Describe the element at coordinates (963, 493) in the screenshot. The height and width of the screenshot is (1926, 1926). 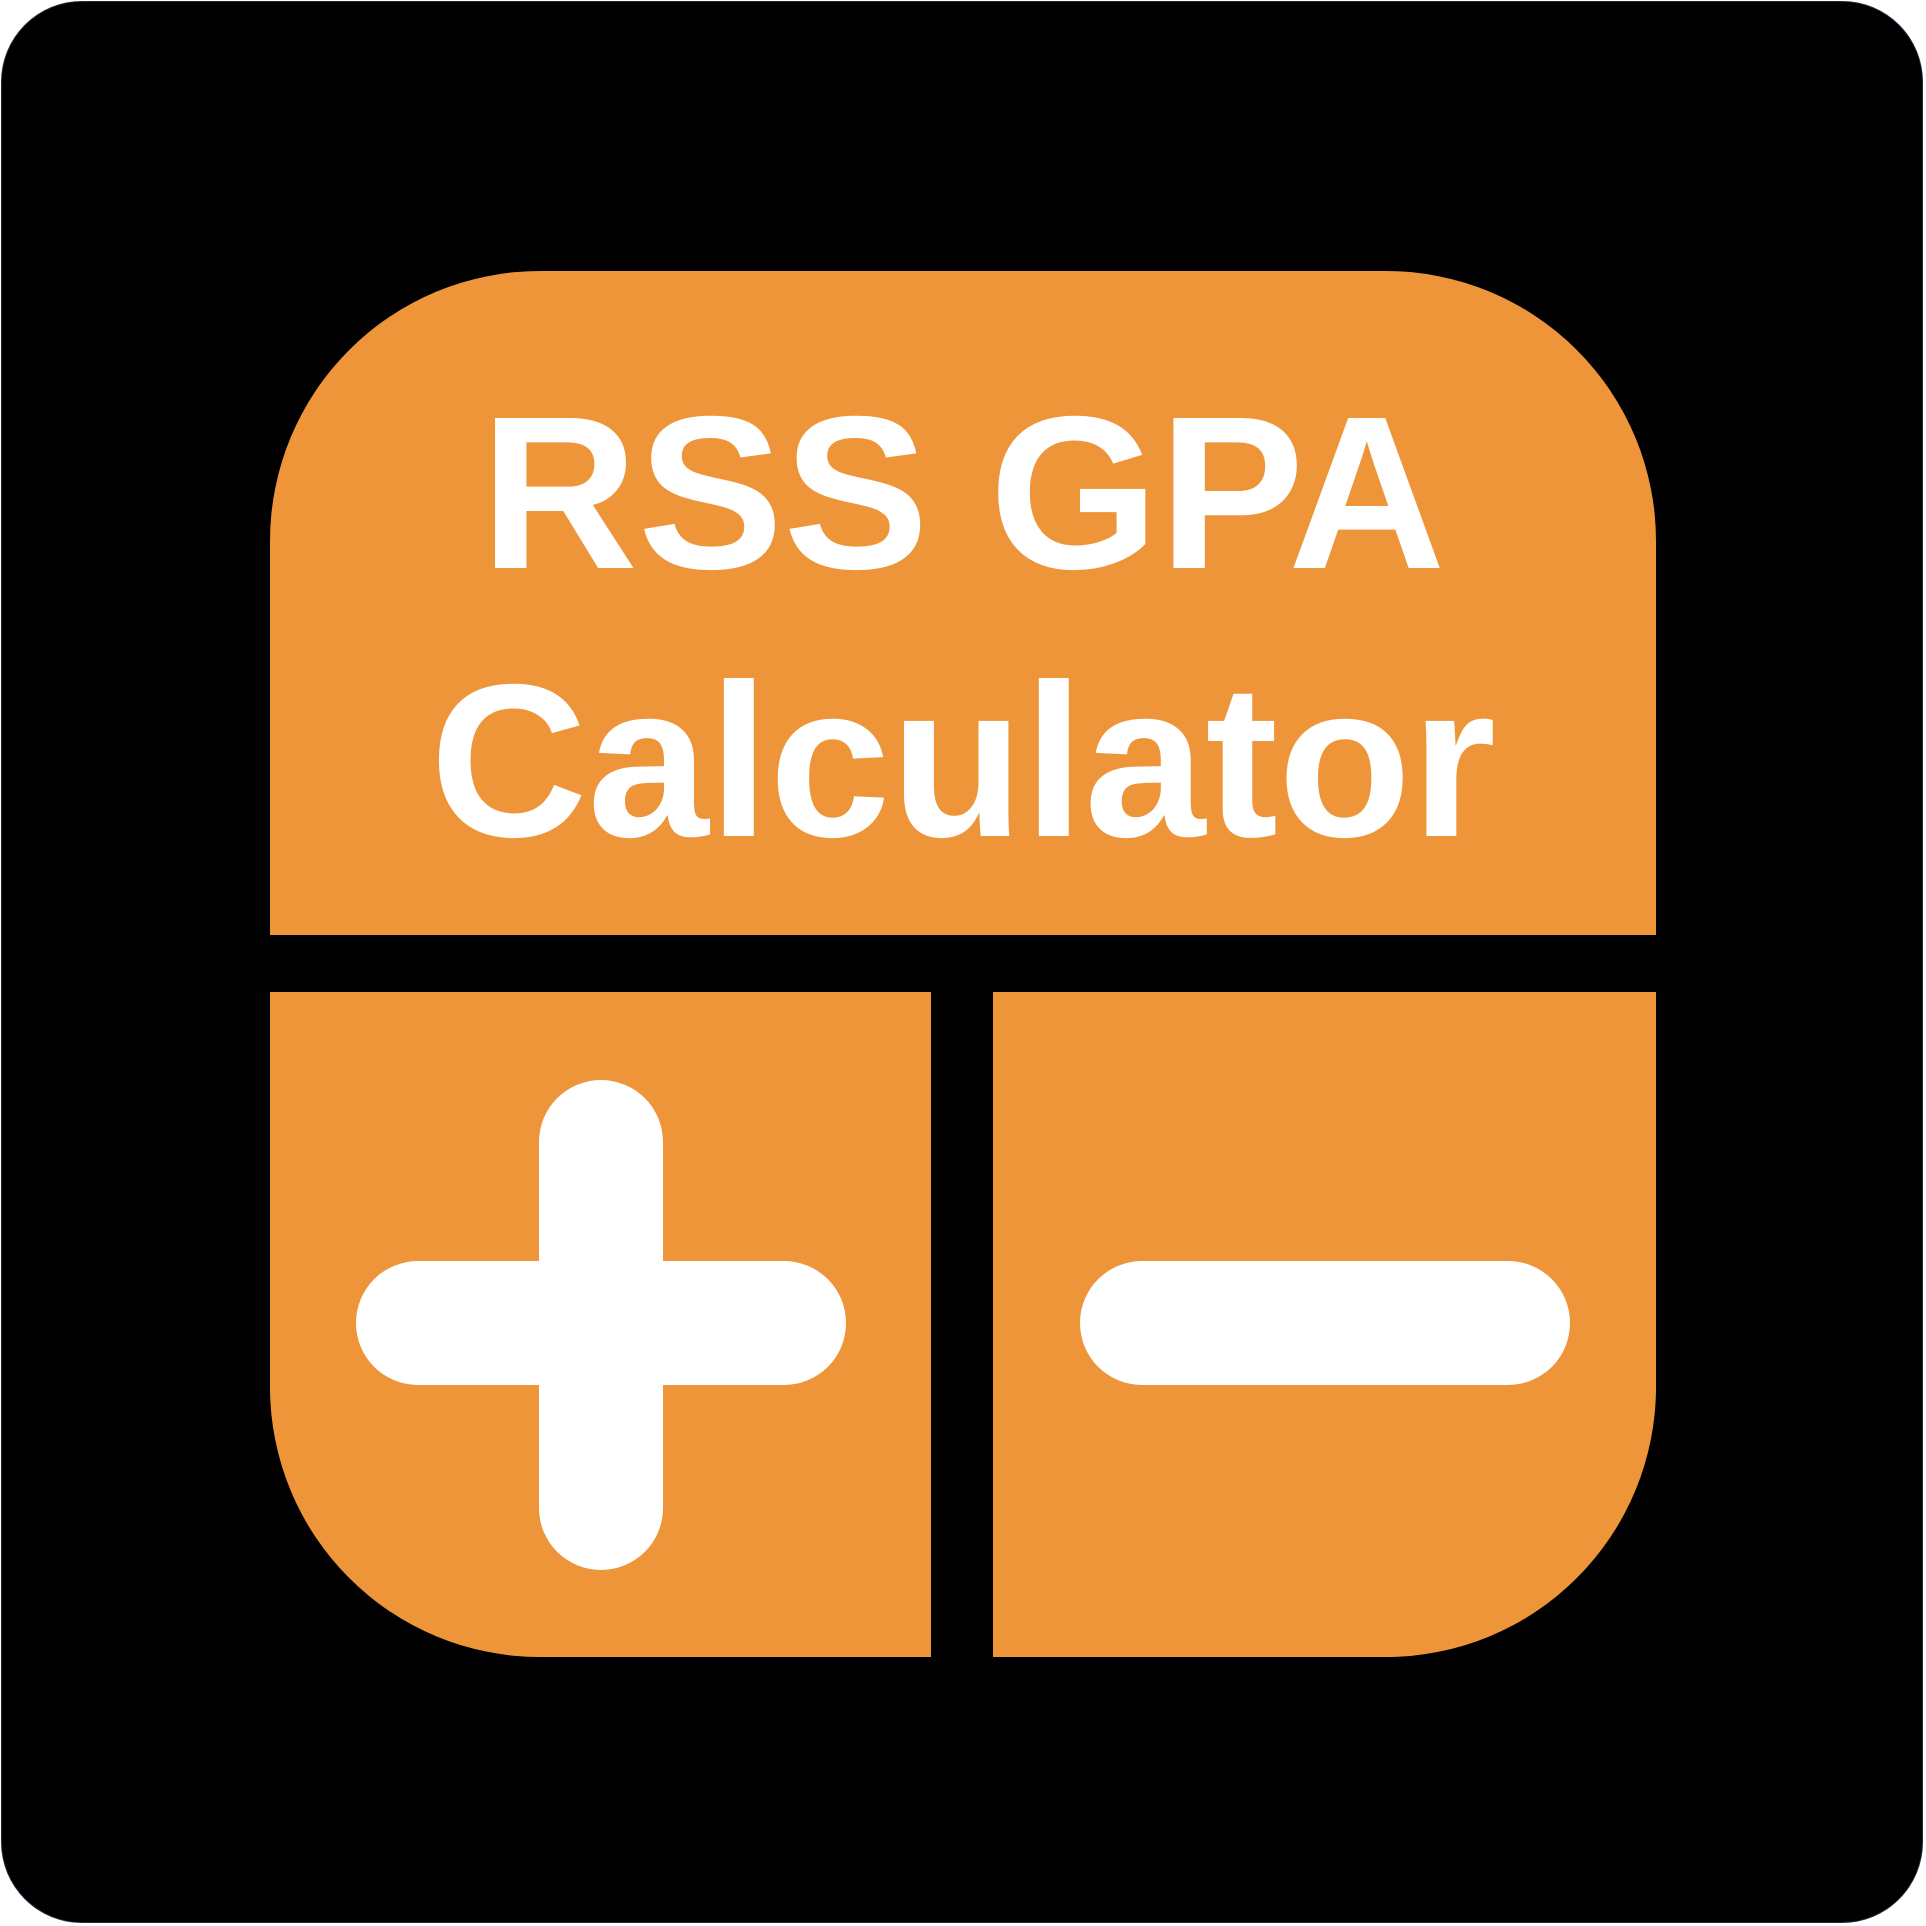
I see `title-line-1: RSS GPA` at that location.